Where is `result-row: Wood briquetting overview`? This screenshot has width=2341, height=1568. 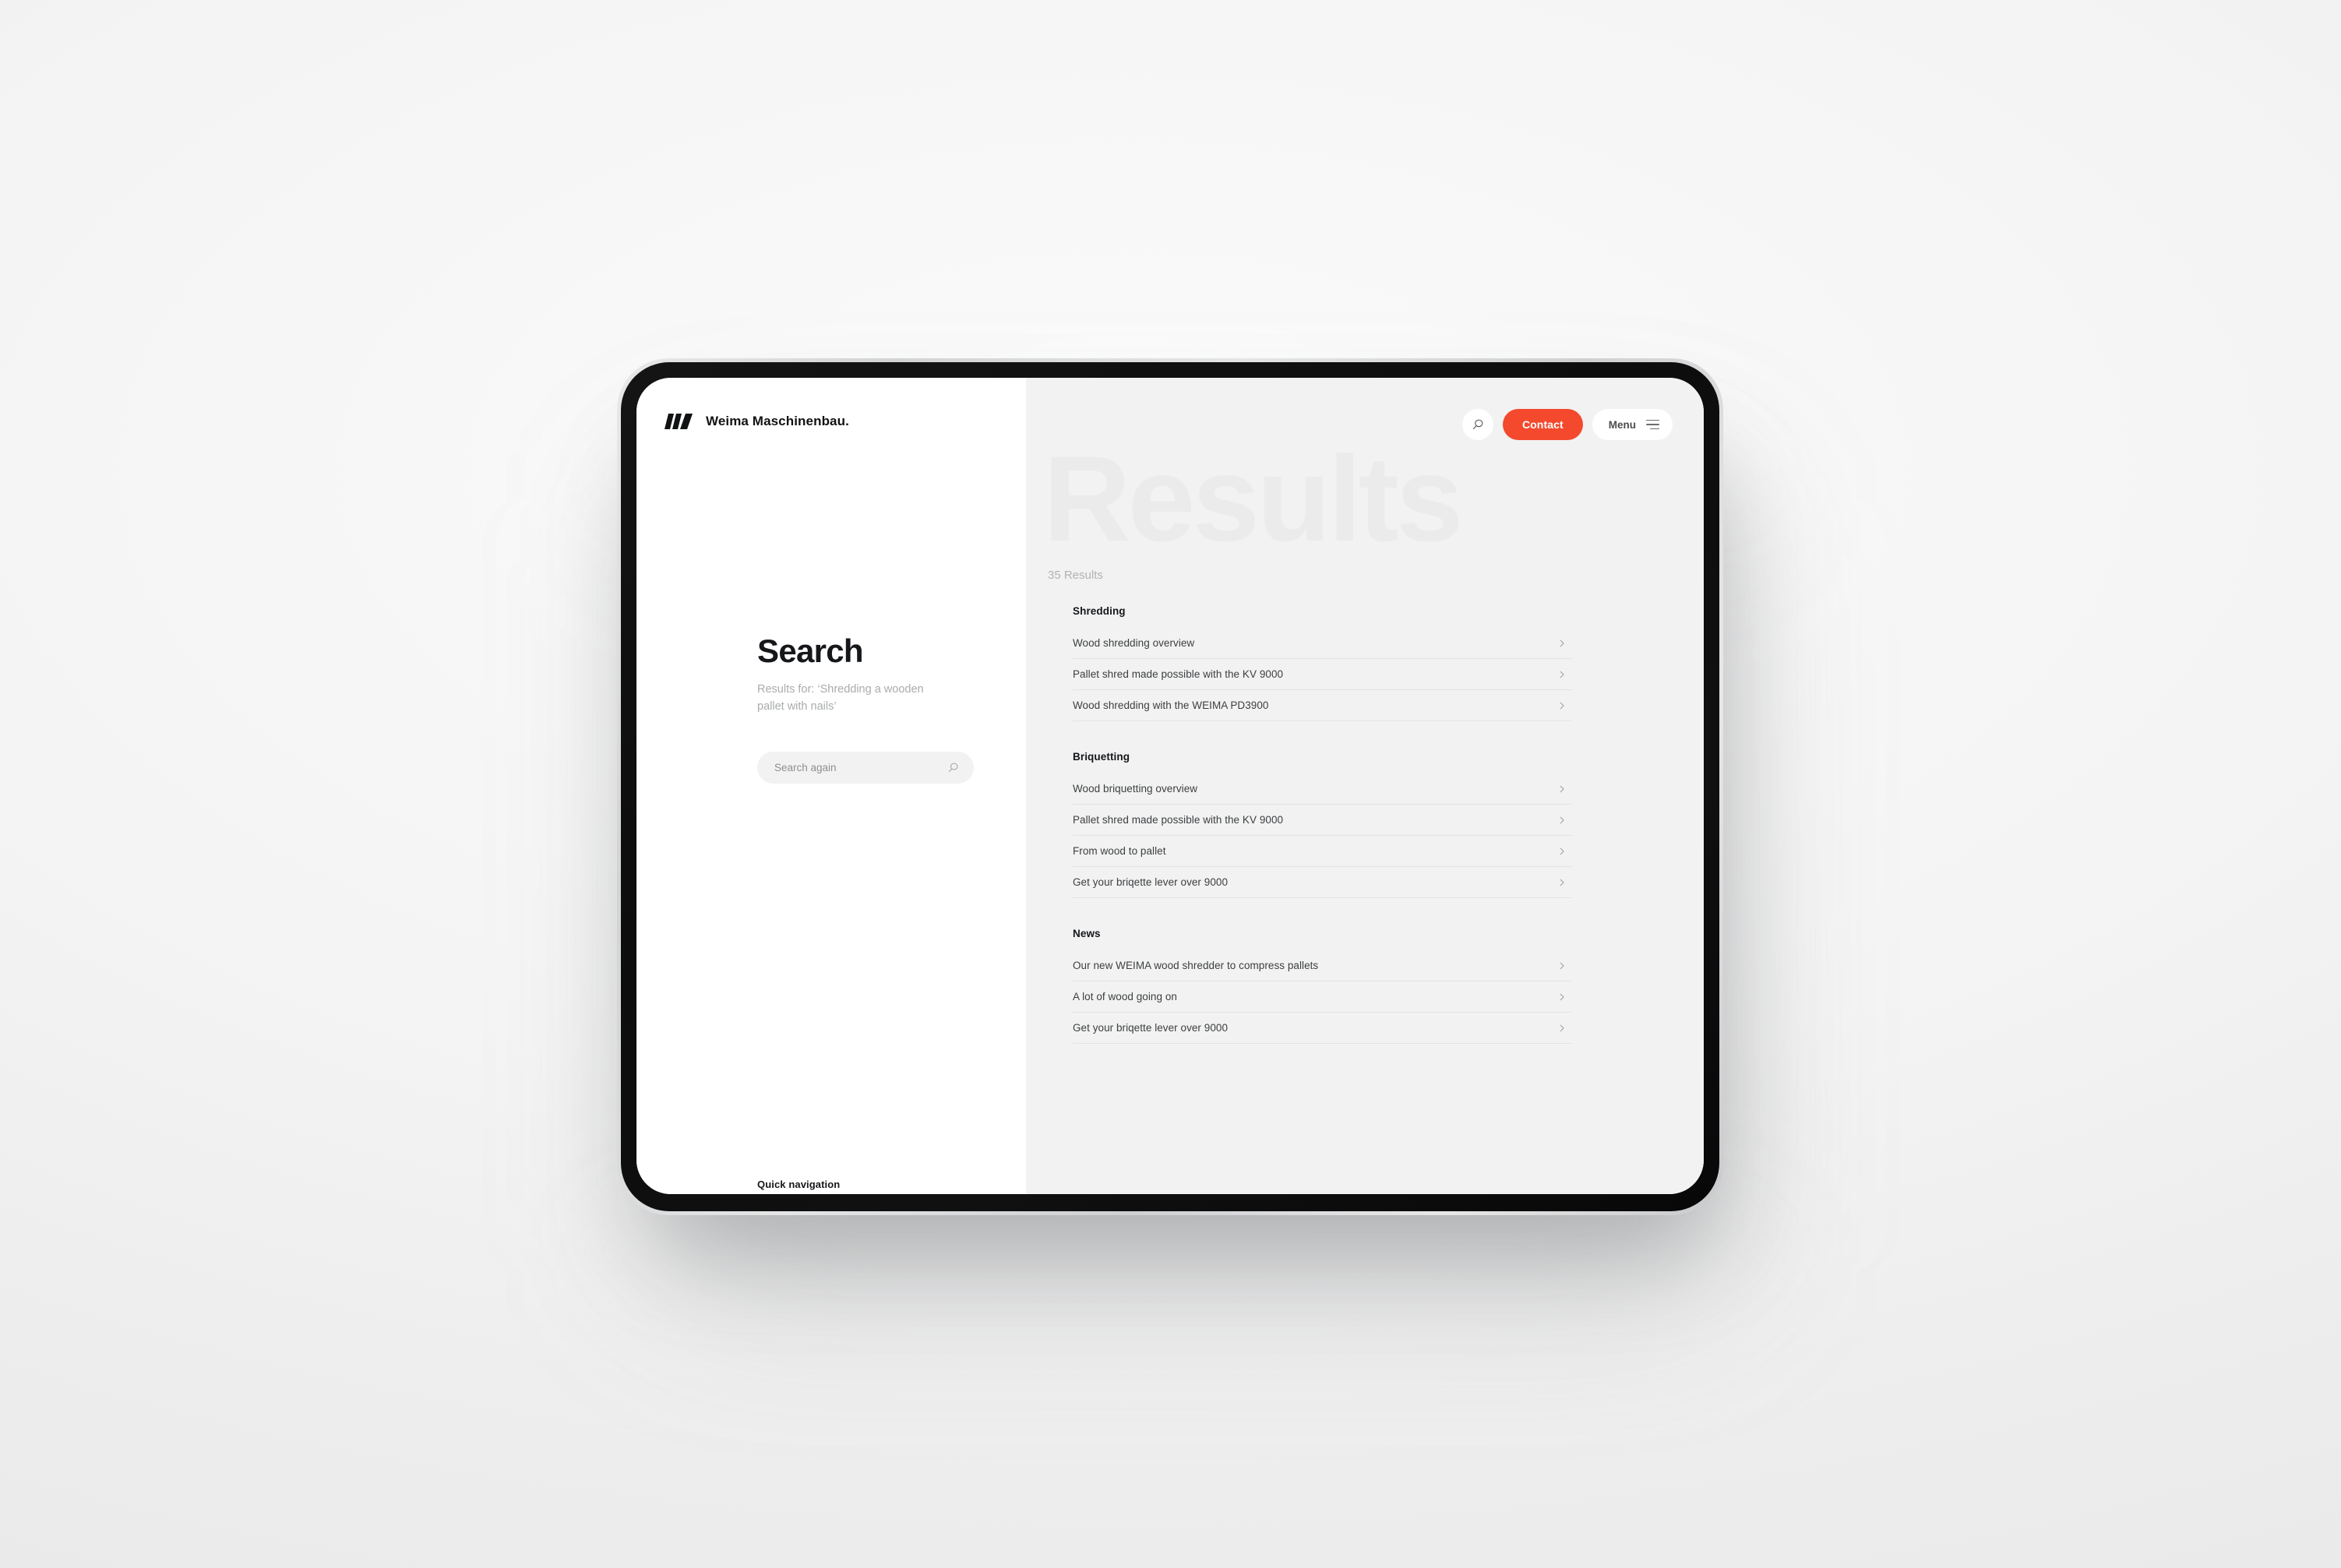
result-row: Wood briquetting overview is located at coordinates (1322, 789).